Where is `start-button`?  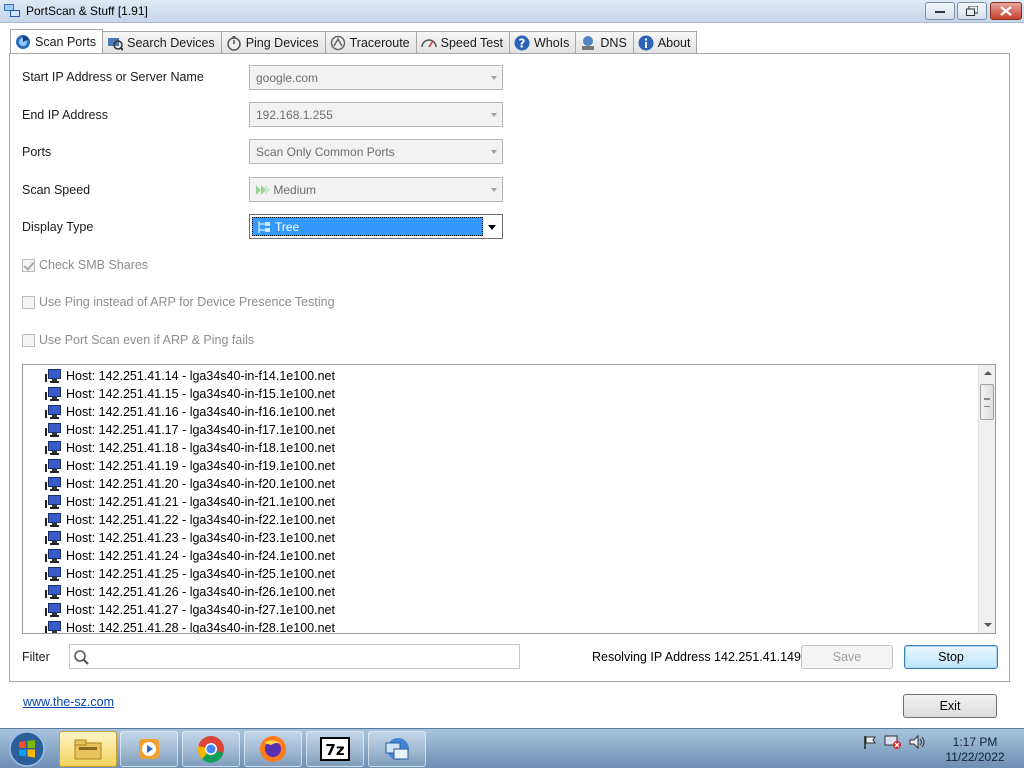
start-button is located at coordinates (27, 749).